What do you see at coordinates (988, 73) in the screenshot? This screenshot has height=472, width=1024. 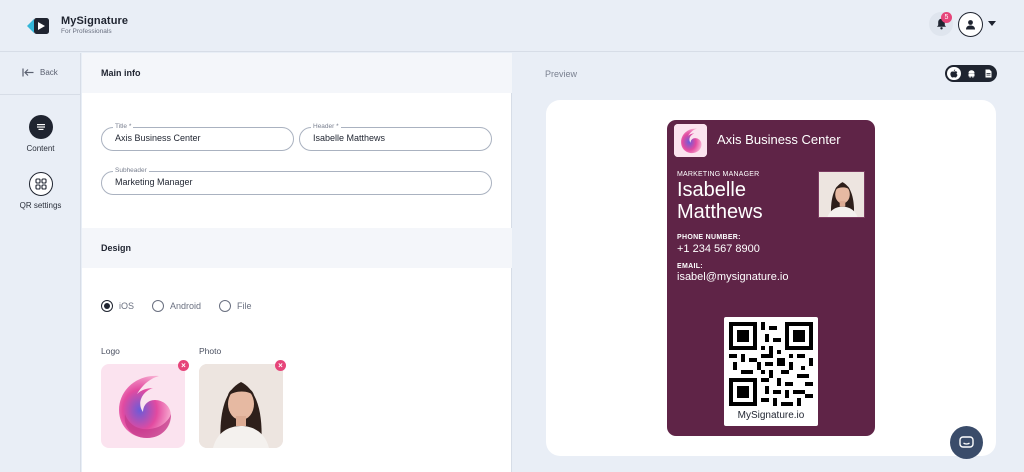 I see `file-icon` at bounding box center [988, 73].